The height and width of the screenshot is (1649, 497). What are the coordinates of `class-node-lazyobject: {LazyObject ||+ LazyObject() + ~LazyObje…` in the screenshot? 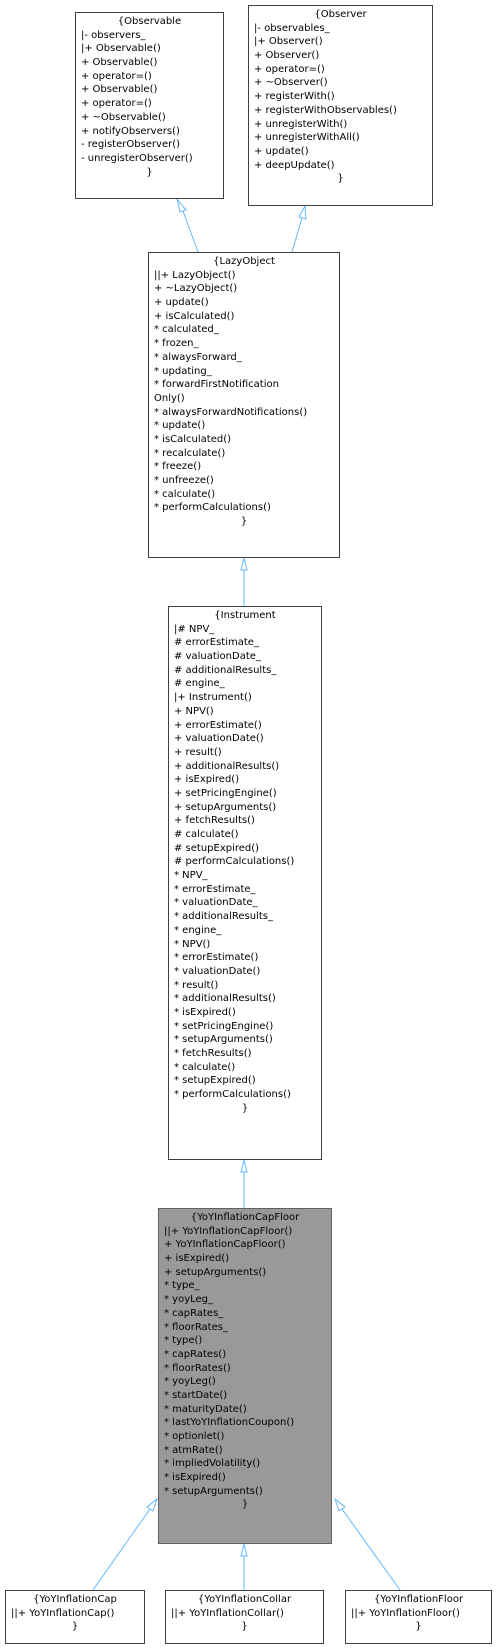 It's located at (244, 405).